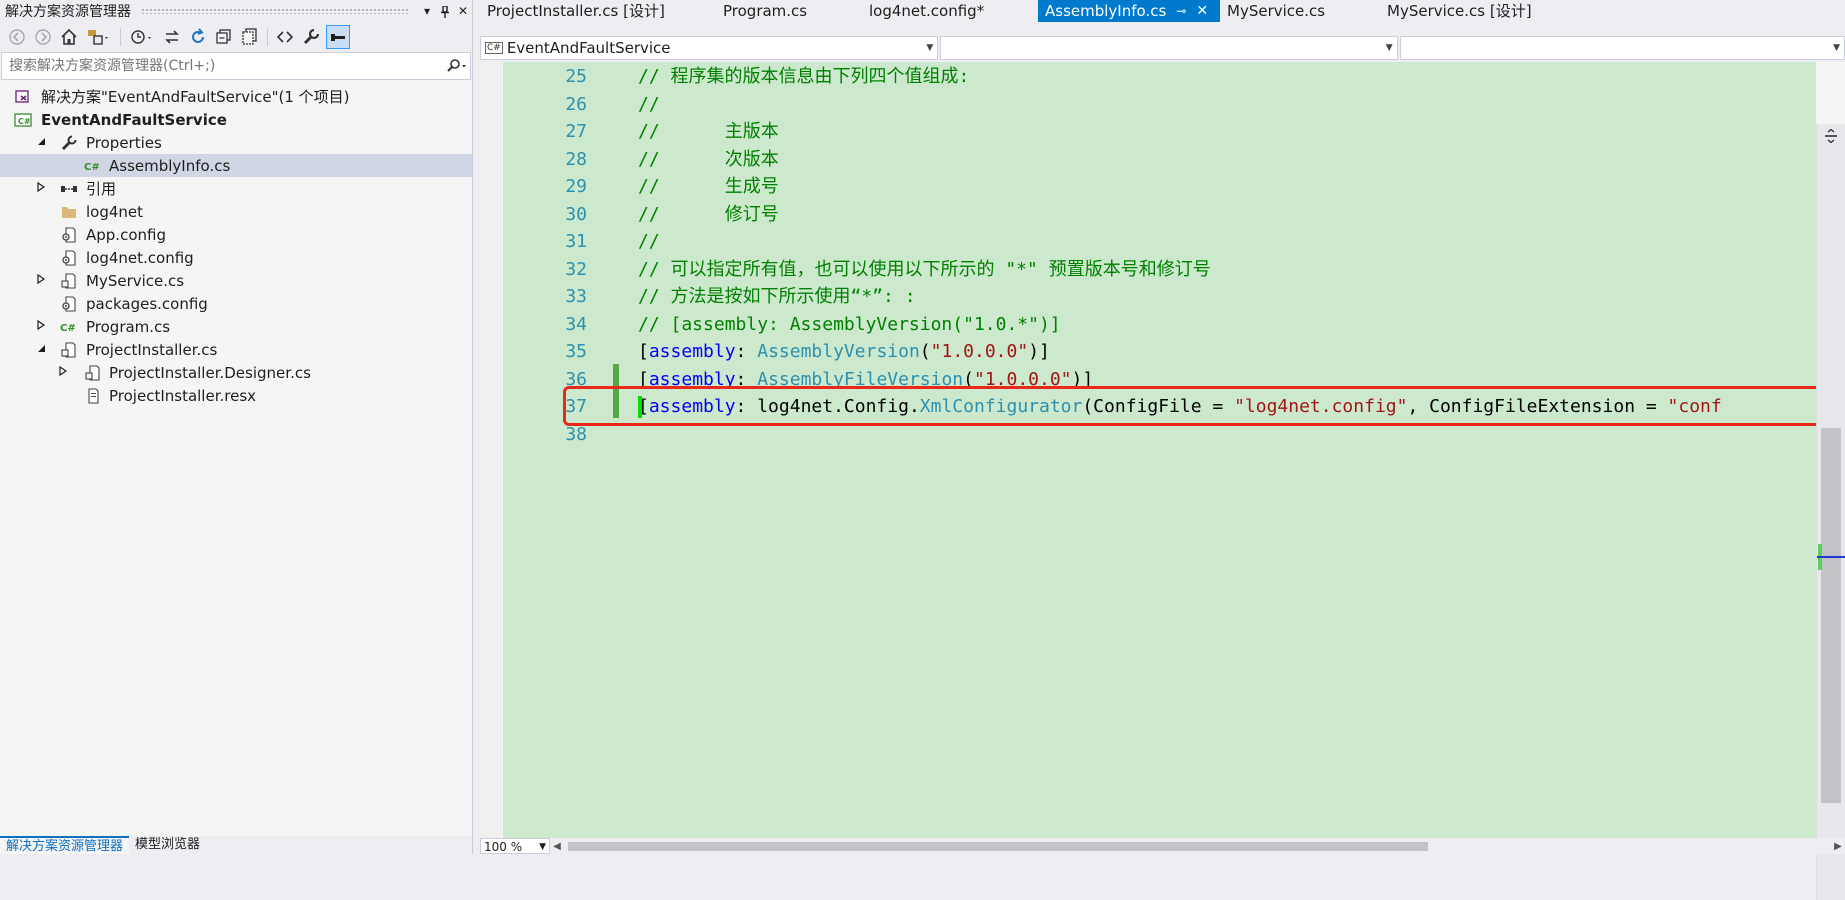 The image size is (1845, 900). What do you see at coordinates (515, 846) in the screenshot?
I see `zoom-dropdown: 100 % ▼` at bounding box center [515, 846].